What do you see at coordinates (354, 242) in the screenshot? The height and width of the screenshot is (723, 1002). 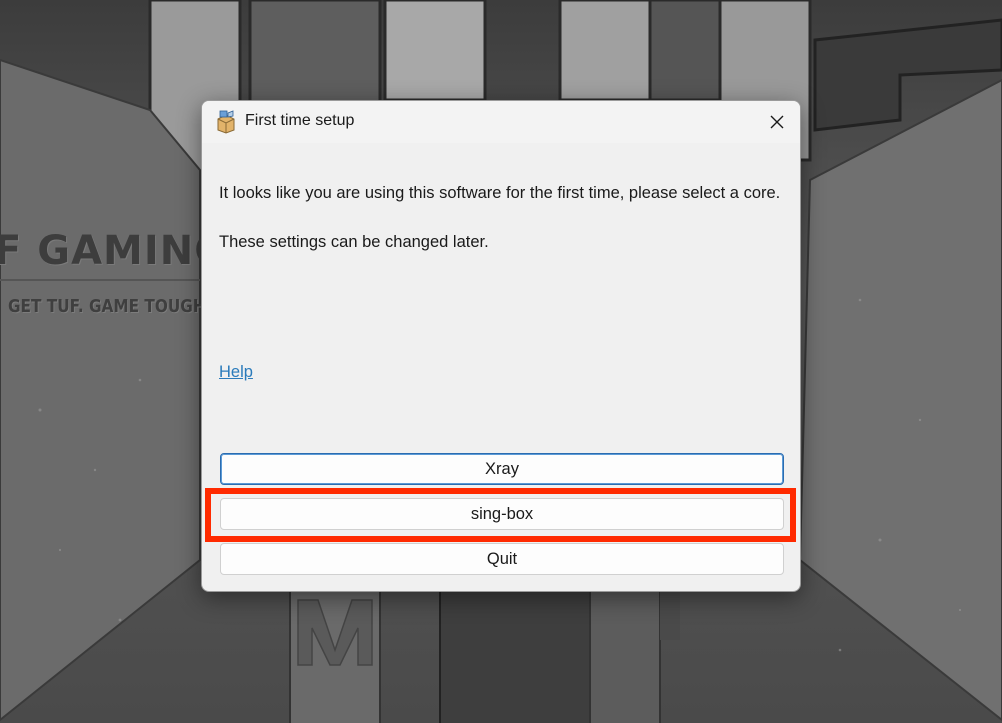 I see `dialog-note: These settings can be changed later.` at bounding box center [354, 242].